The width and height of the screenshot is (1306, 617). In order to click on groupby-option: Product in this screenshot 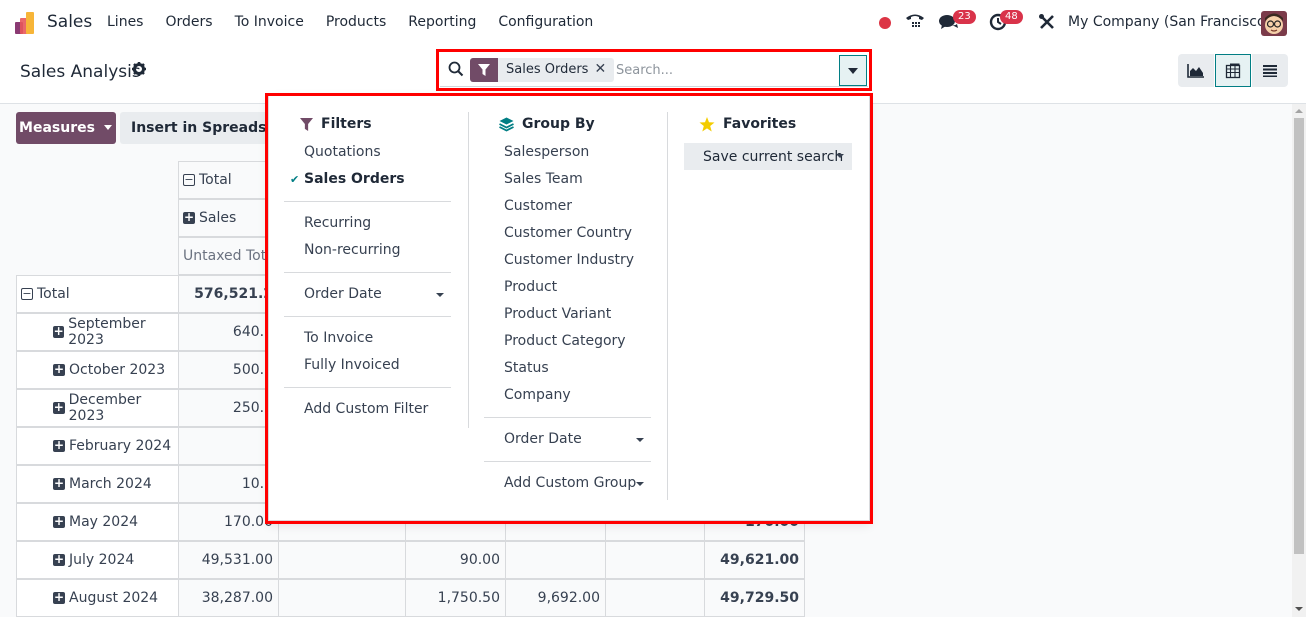, I will do `click(581, 287)`.